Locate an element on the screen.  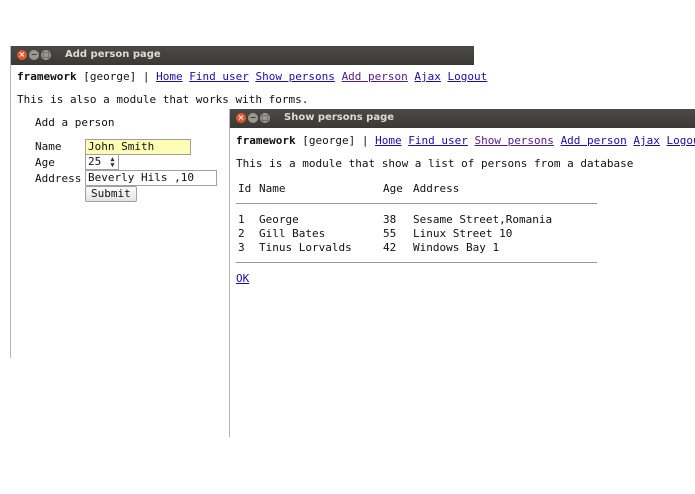
window-title: Add person page is located at coordinates (113, 54).